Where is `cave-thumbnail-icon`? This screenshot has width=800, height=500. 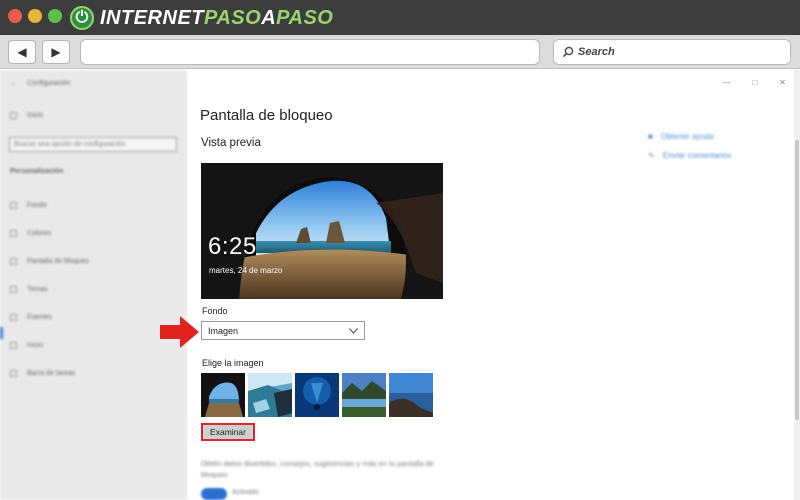
cave-thumbnail-icon is located at coordinates (223, 395).